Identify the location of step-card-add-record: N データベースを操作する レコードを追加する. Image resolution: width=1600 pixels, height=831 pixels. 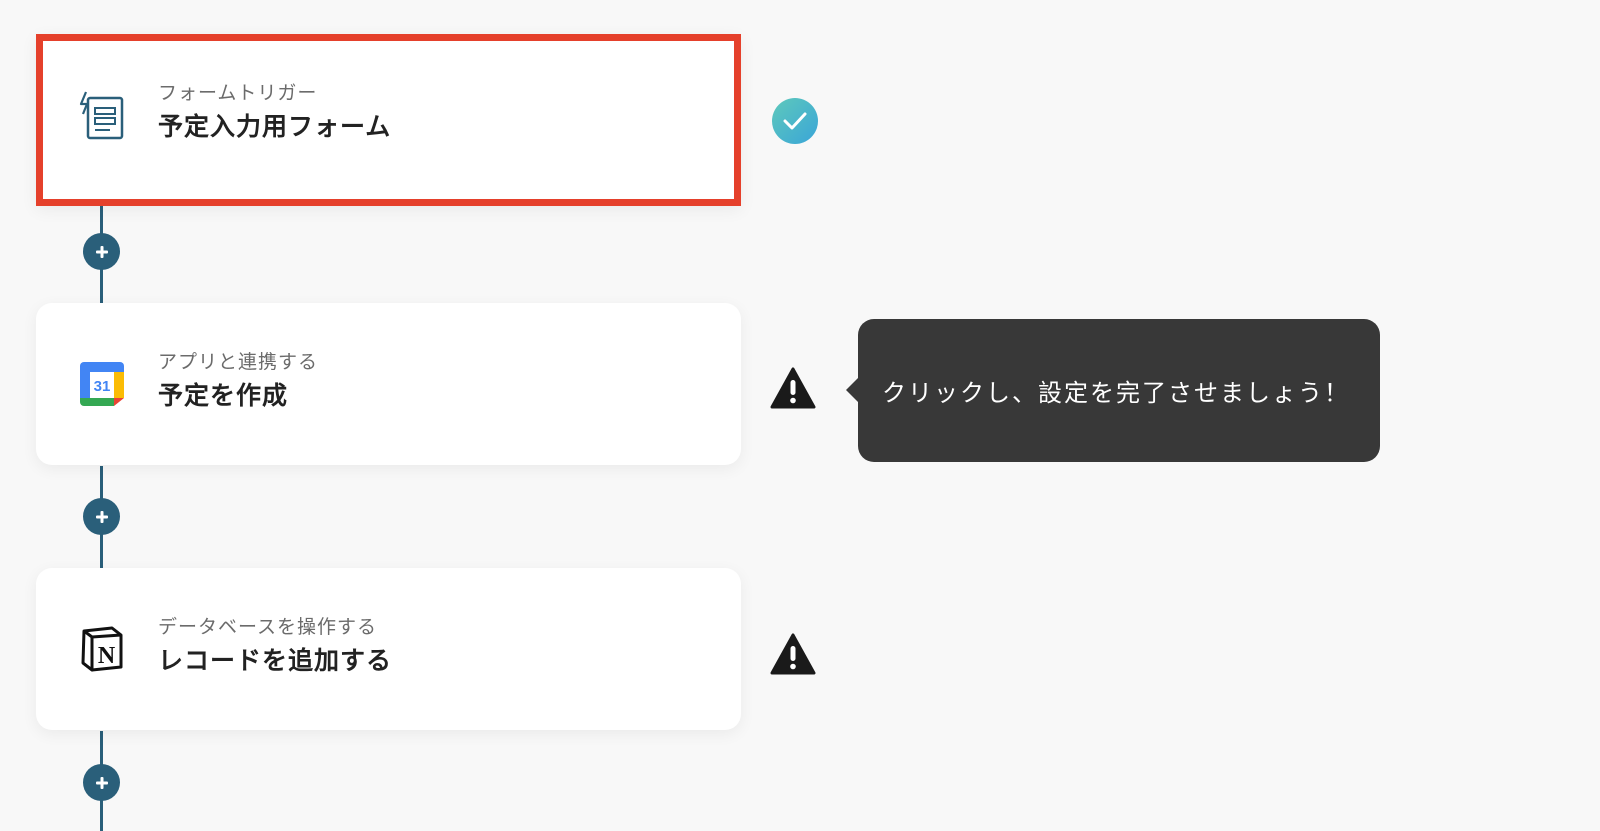
(388, 649).